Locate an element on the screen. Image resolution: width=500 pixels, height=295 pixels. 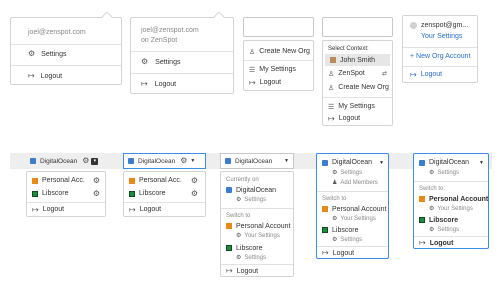
org-switcher-trigger: DigitalOcean ⚙ ▼ is located at coordinates (164, 161).